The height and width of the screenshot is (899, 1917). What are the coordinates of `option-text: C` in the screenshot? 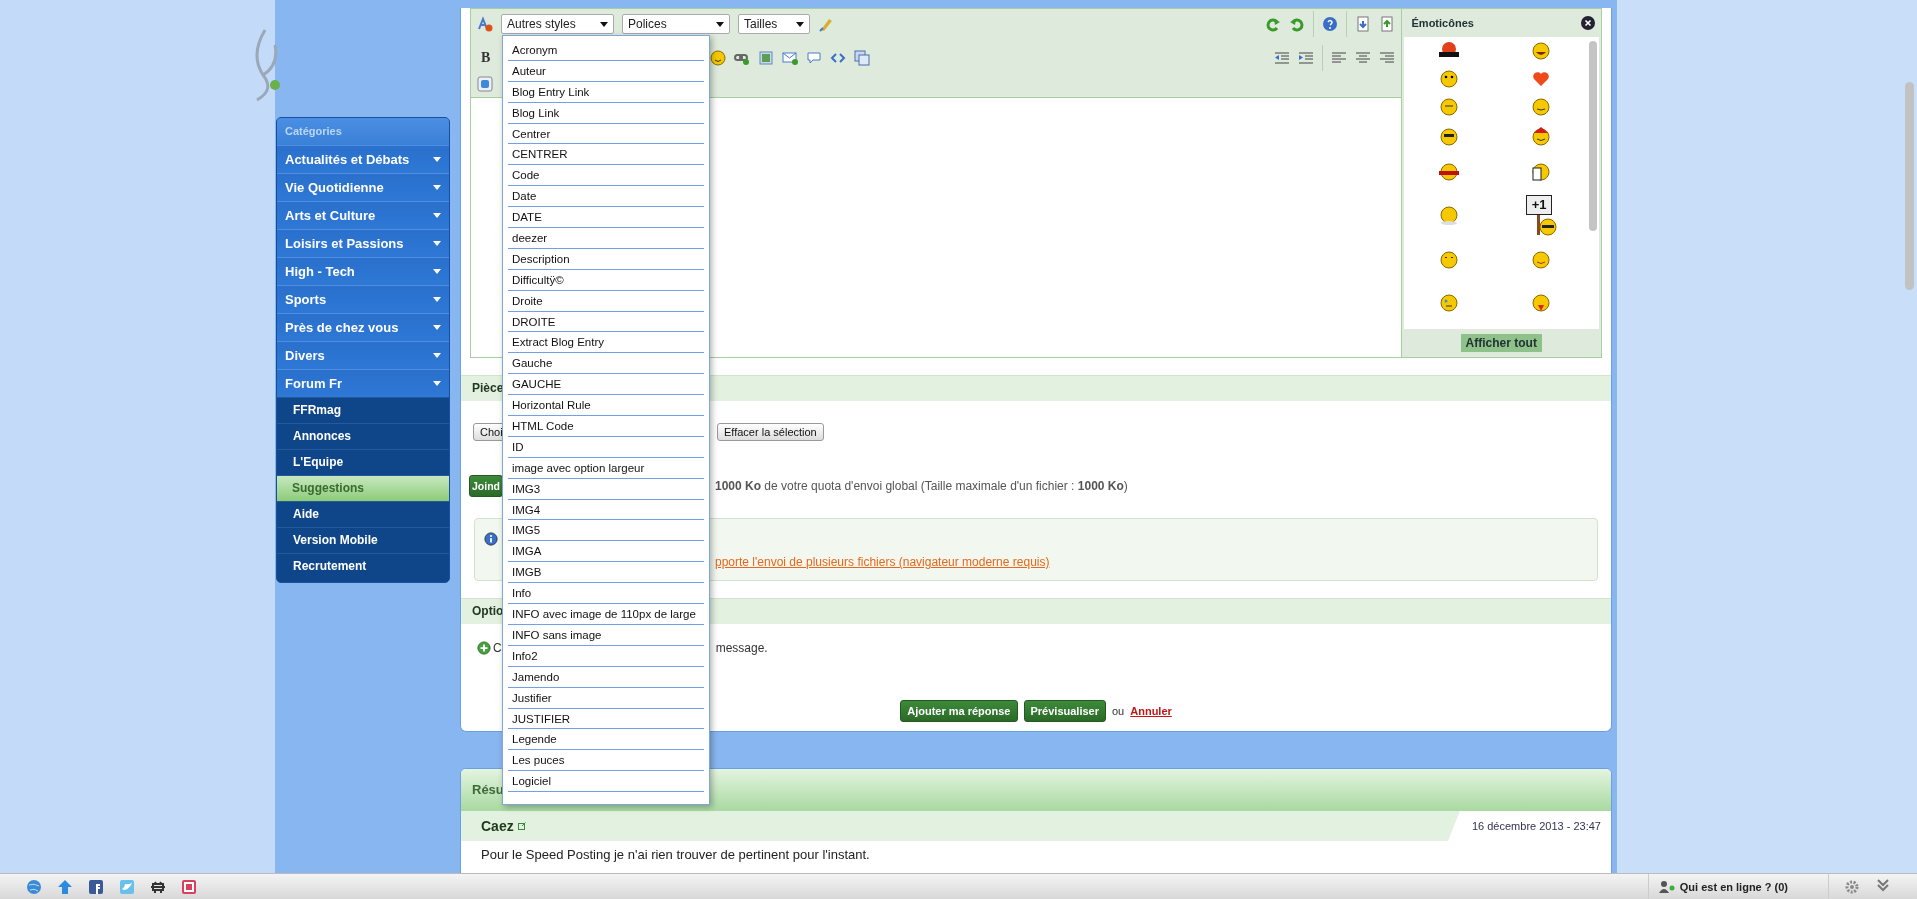 It's located at (497, 648).